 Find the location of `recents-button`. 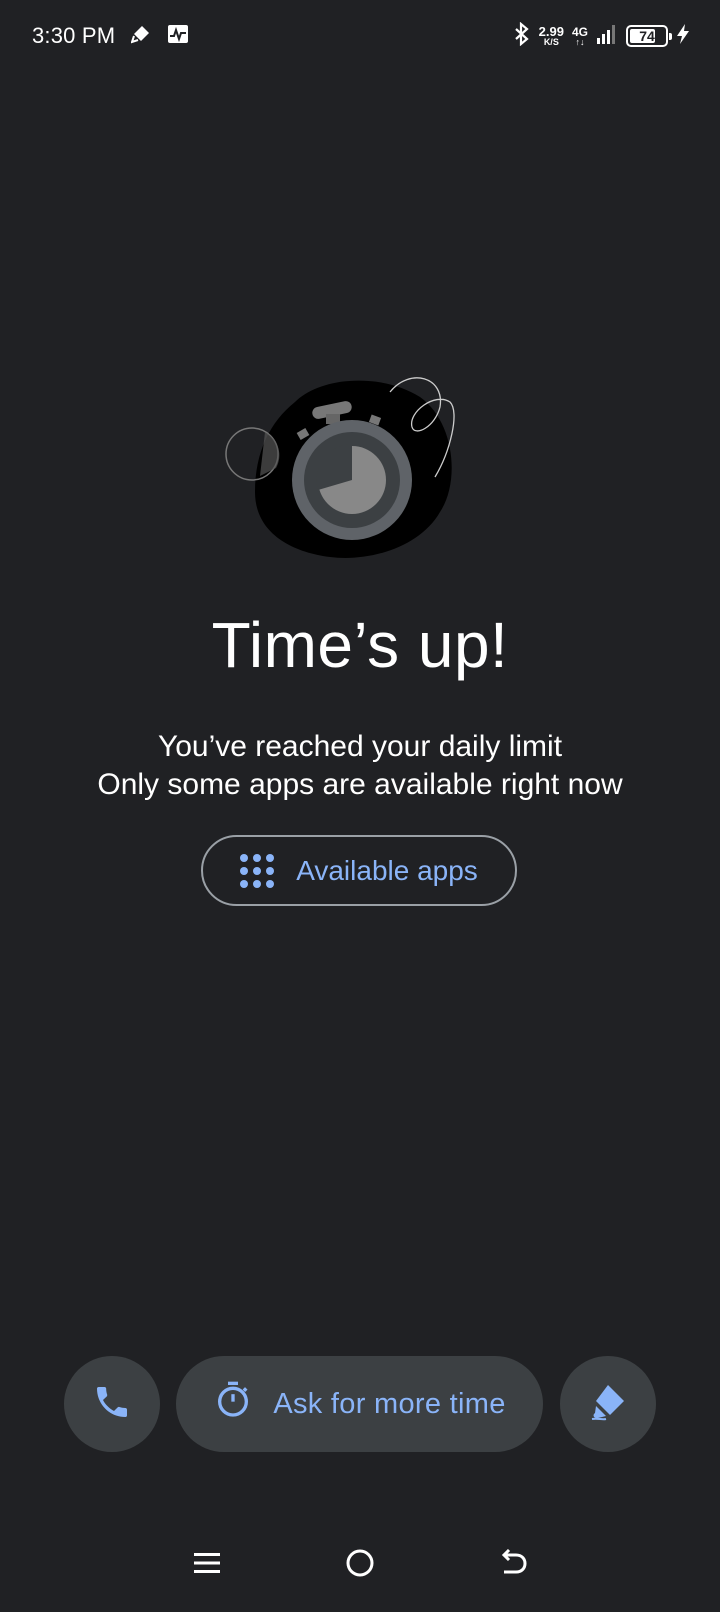

recents-button is located at coordinates (207, 1565).